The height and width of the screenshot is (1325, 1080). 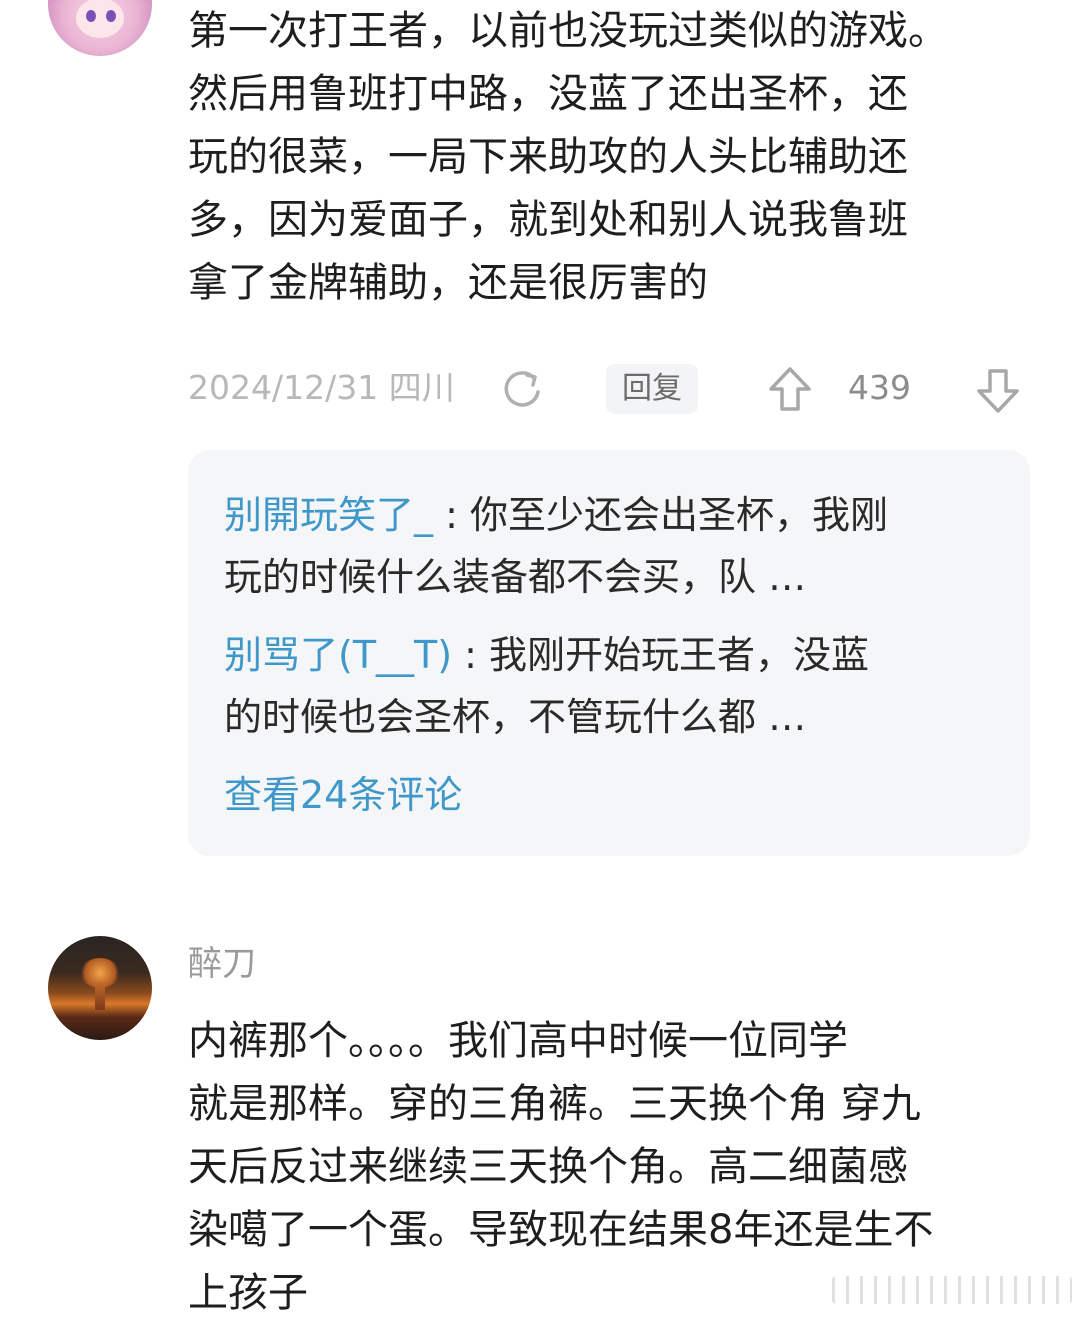 What do you see at coordinates (998, 391) in the screenshot?
I see `thumb-down-arrow-icon` at bounding box center [998, 391].